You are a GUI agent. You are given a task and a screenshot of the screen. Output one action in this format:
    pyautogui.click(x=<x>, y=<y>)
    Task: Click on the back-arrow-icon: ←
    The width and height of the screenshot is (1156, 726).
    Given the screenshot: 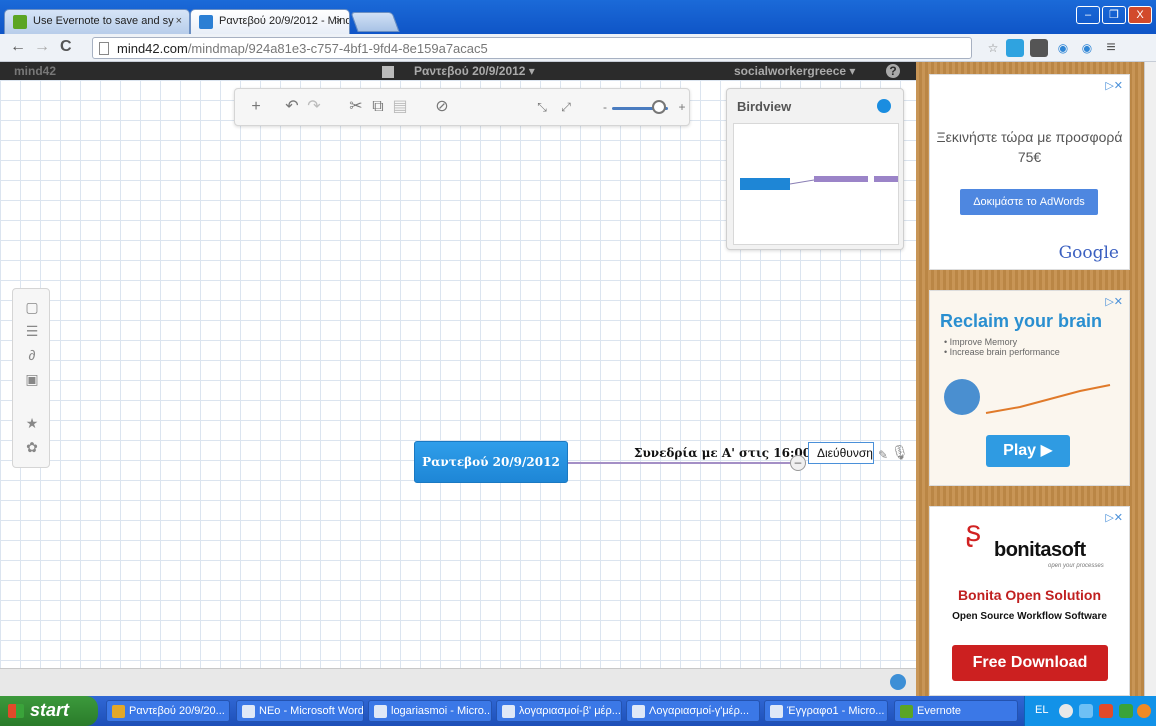 What is the action you would take?
    pyautogui.click(x=18, y=47)
    